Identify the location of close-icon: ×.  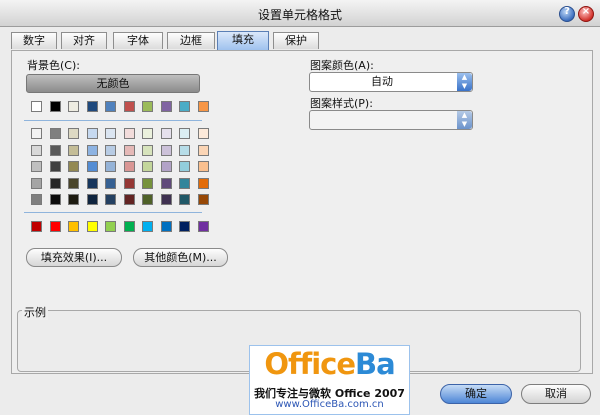
(586, 11).